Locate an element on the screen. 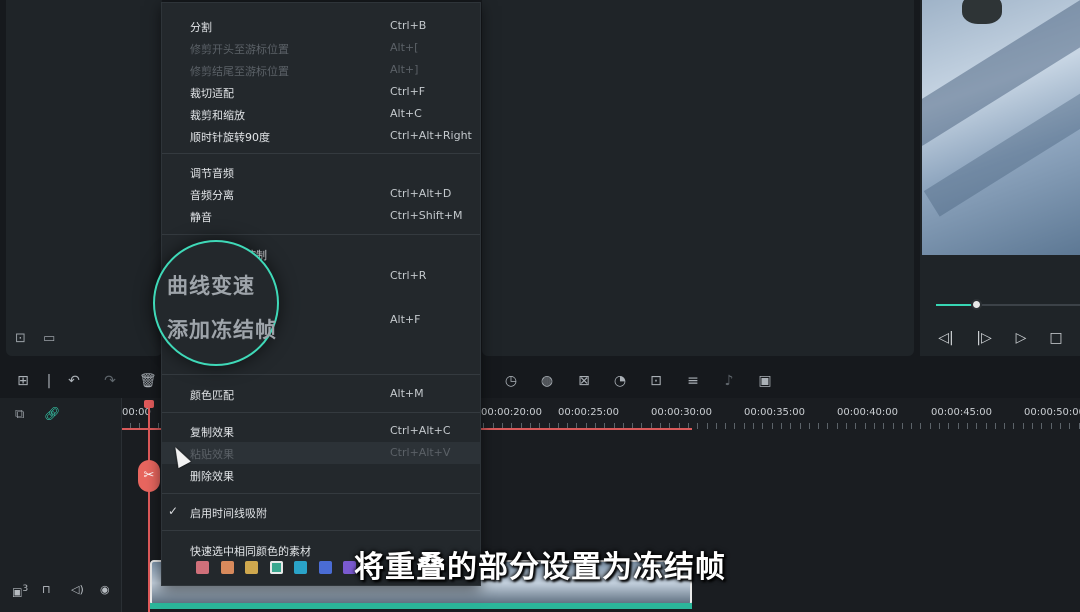  menu-item-mute: 静音Ctrl+Shift+M is located at coordinates (321, 216).